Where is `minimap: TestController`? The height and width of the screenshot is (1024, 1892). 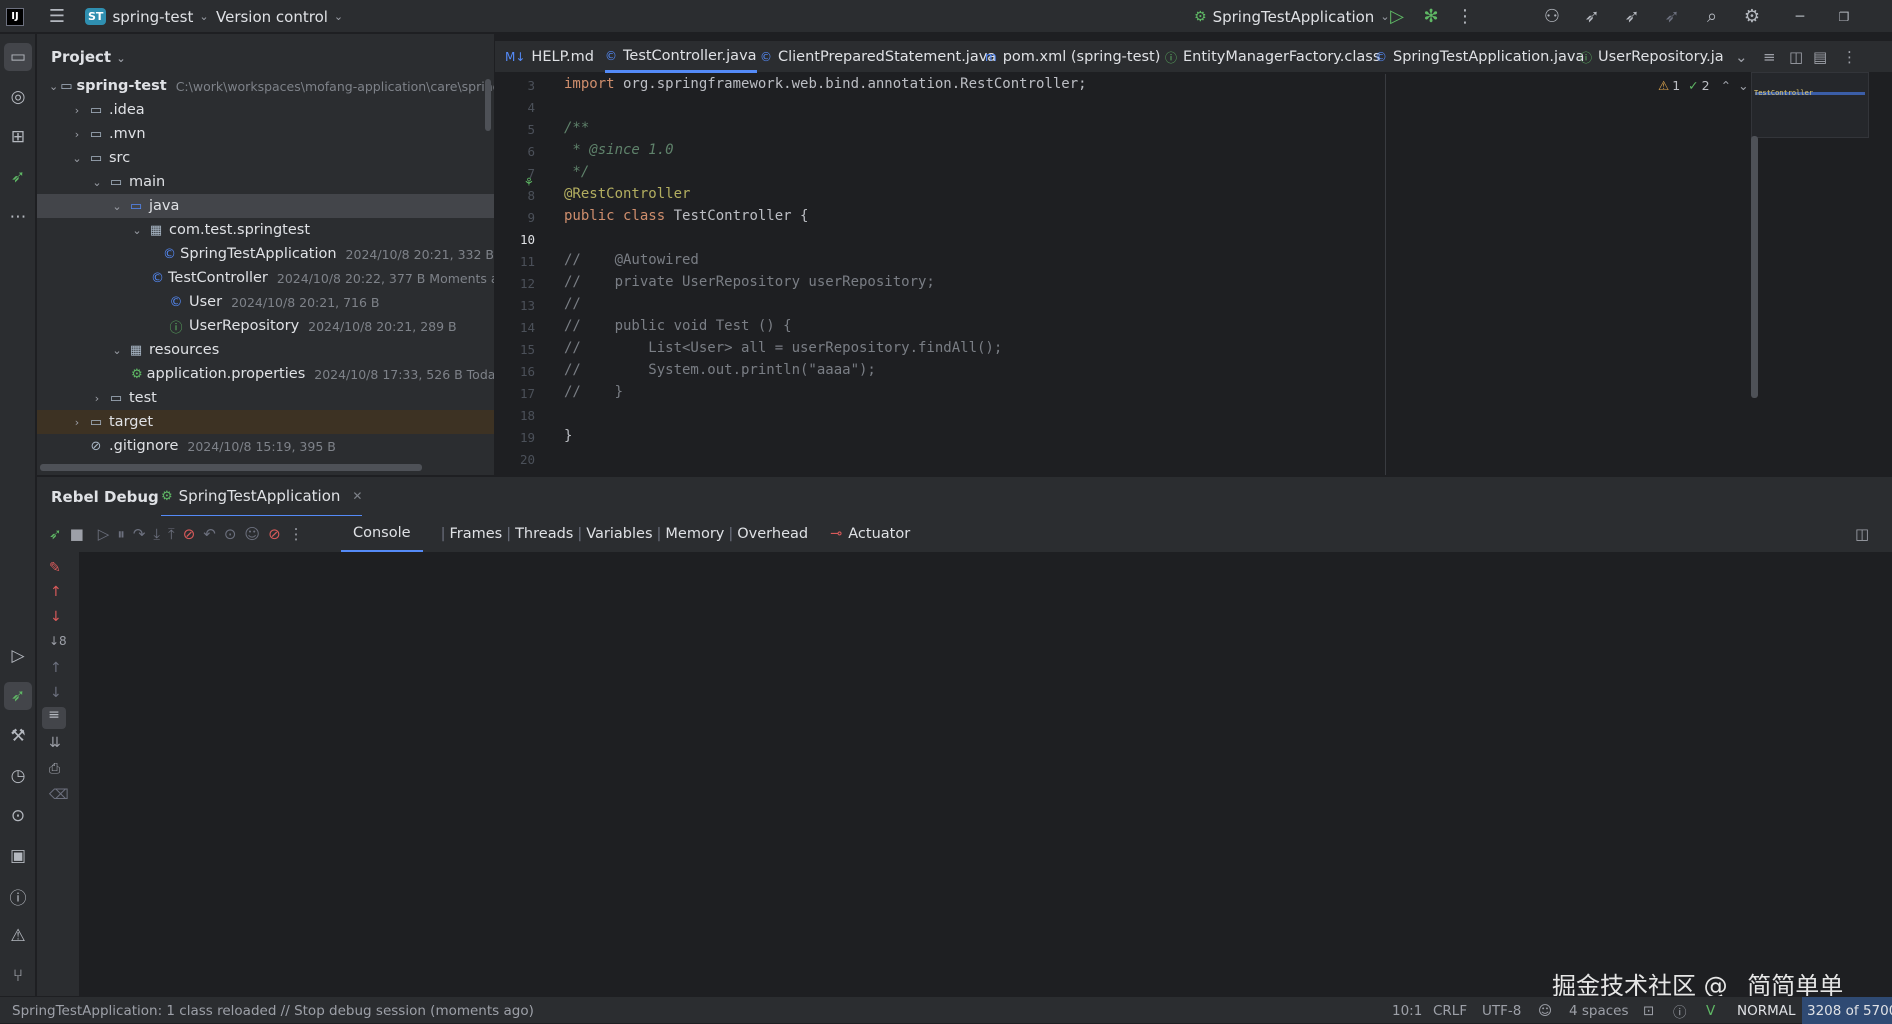 minimap: TestController is located at coordinates (1810, 105).